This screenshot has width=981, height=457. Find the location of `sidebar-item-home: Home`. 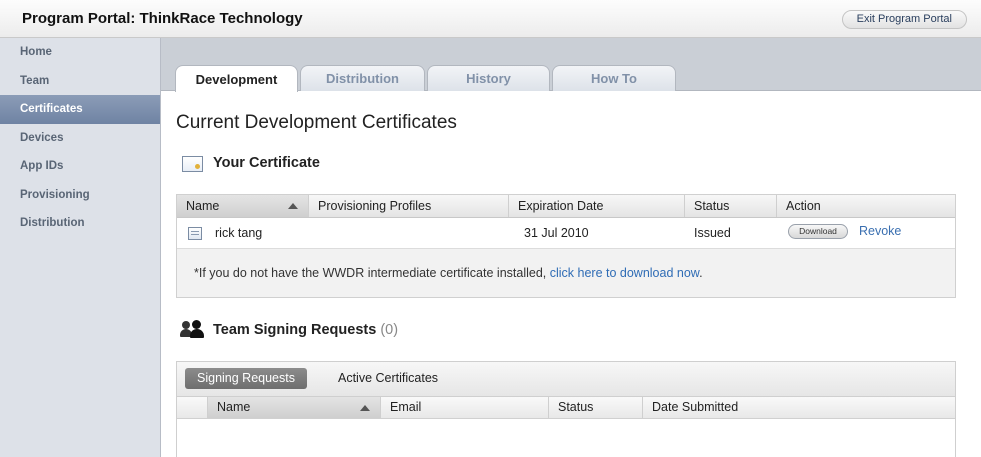

sidebar-item-home: Home is located at coordinates (80, 52).